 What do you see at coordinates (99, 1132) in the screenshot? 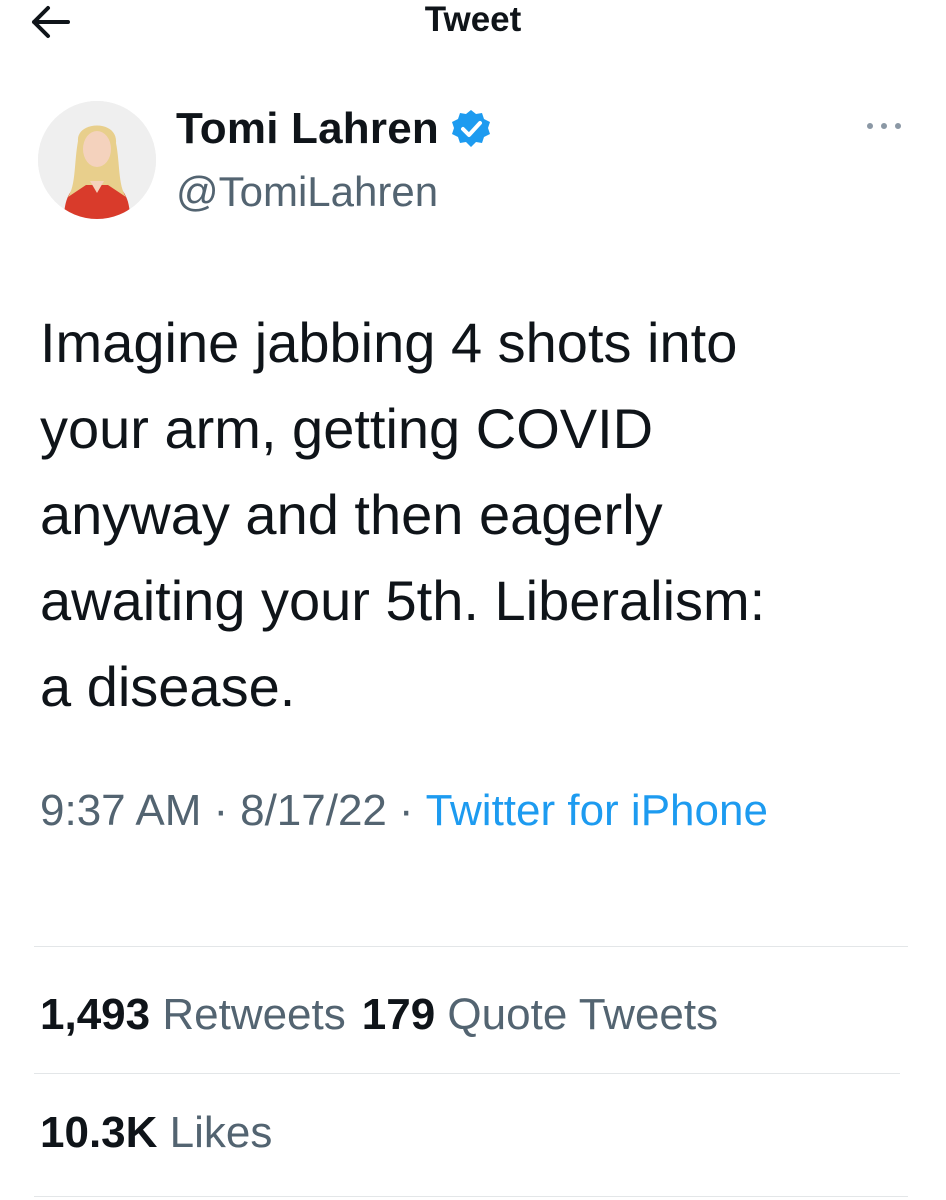
I see `likes-count: 10.3K` at bounding box center [99, 1132].